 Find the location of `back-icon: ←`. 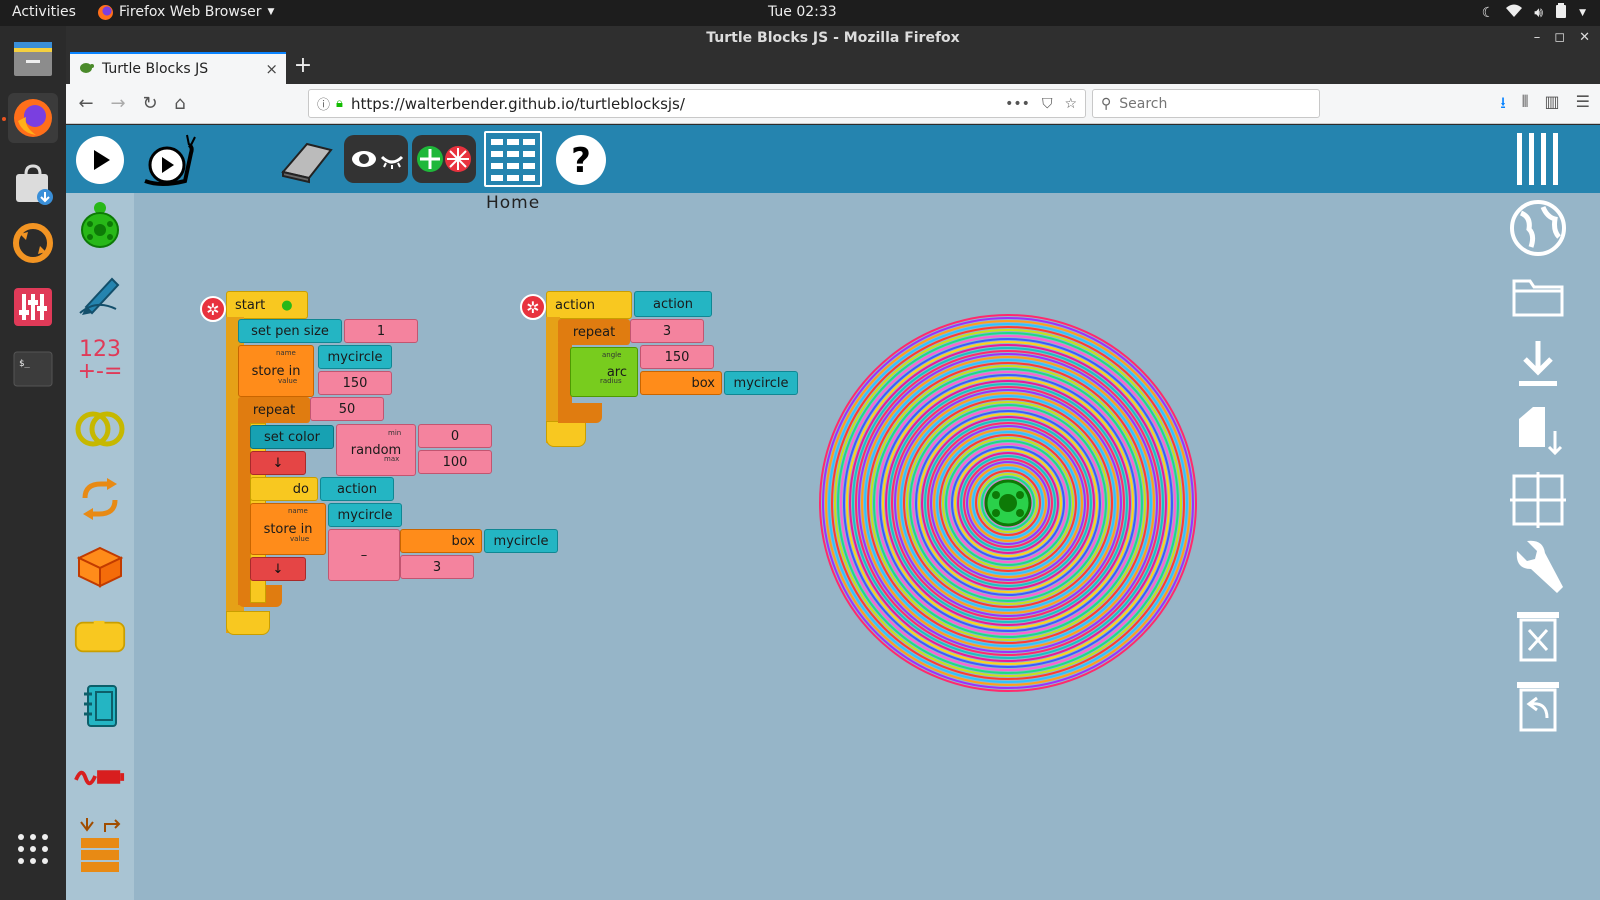

back-icon: ← is located at coordinates (86, 104).